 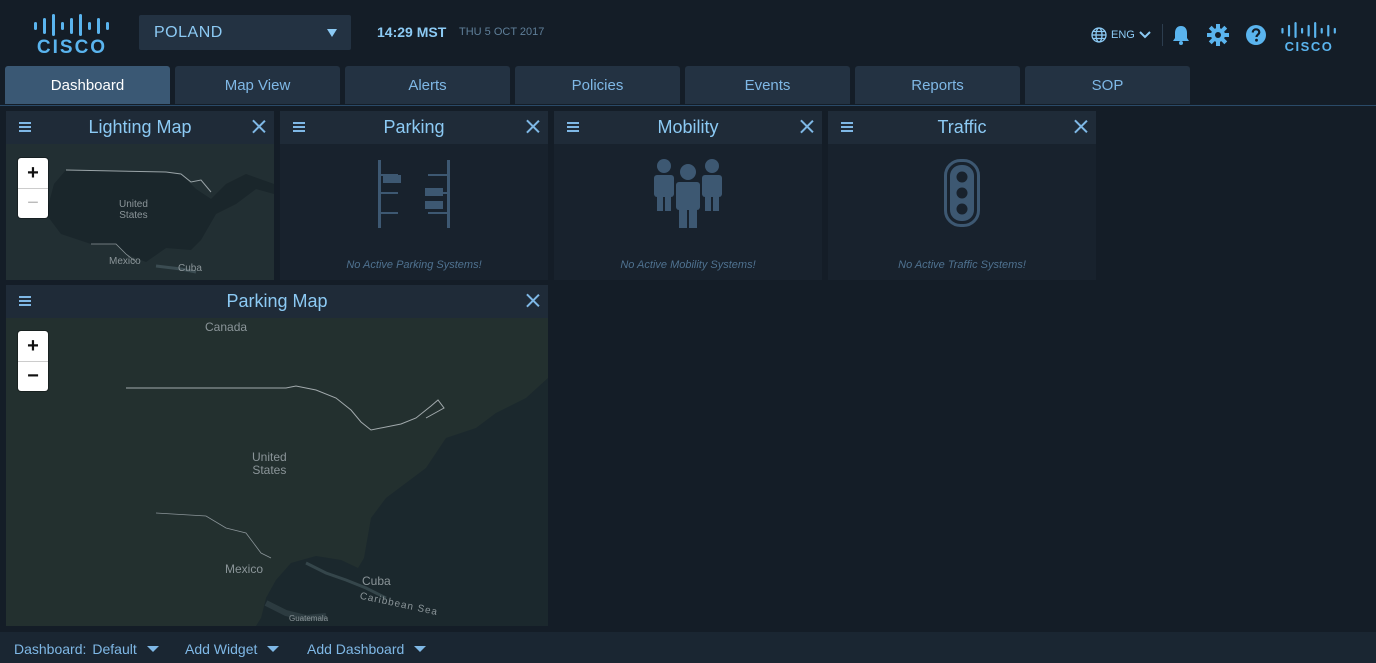 I want to click on widget-body: No Active Traffic Systems!, so click(x=962, y=212).